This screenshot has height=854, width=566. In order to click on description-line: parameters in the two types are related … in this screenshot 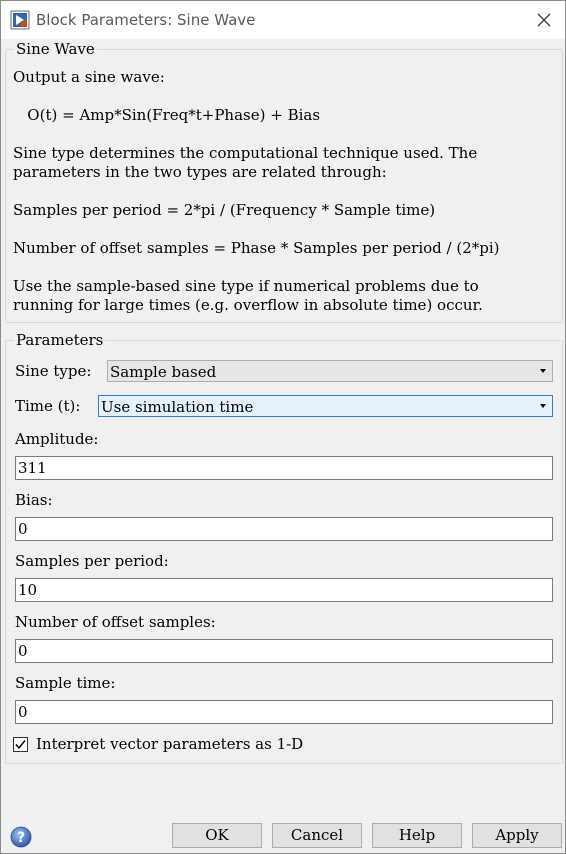, I will do `click(200, 172)`.